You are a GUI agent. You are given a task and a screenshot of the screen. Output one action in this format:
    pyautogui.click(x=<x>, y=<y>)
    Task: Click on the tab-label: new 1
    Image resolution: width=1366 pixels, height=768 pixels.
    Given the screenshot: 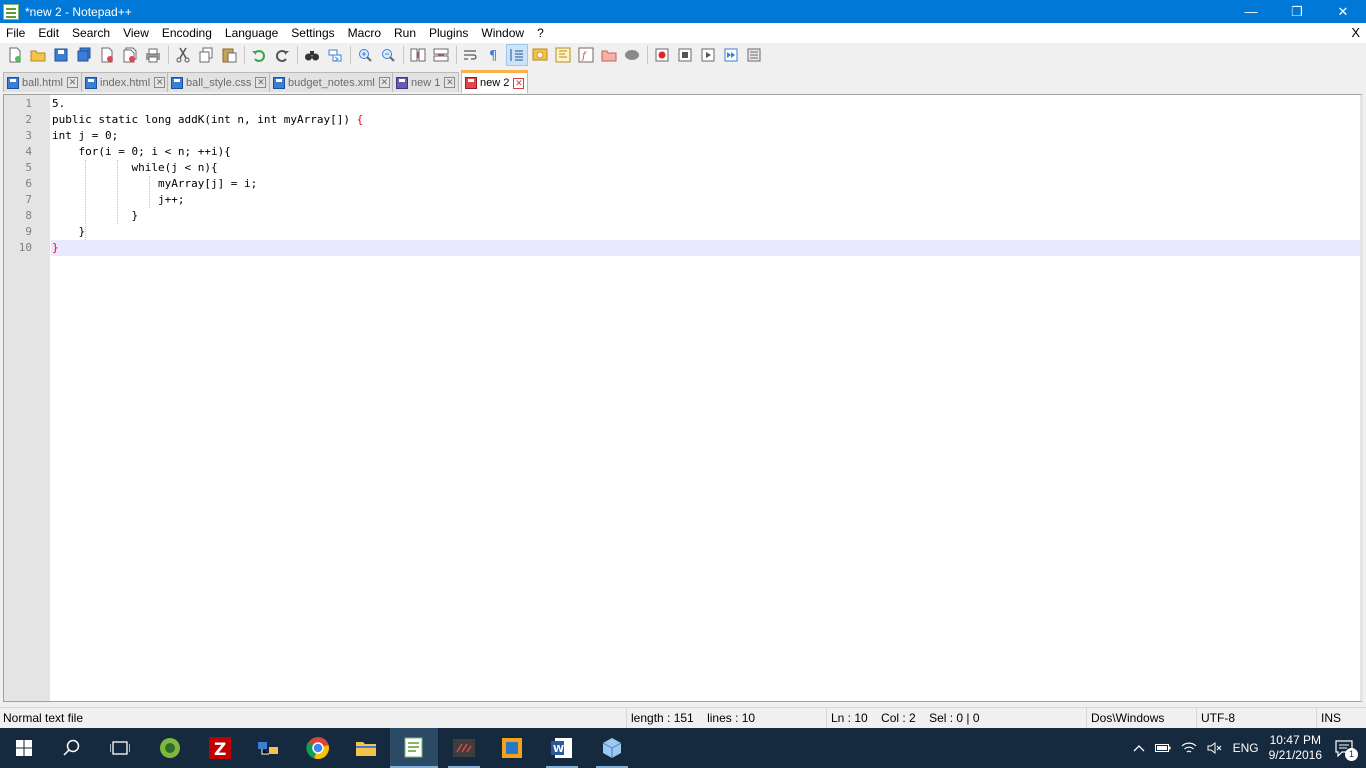 What is the action you would take?
    pyautogui.click(x=426, y=82)
    